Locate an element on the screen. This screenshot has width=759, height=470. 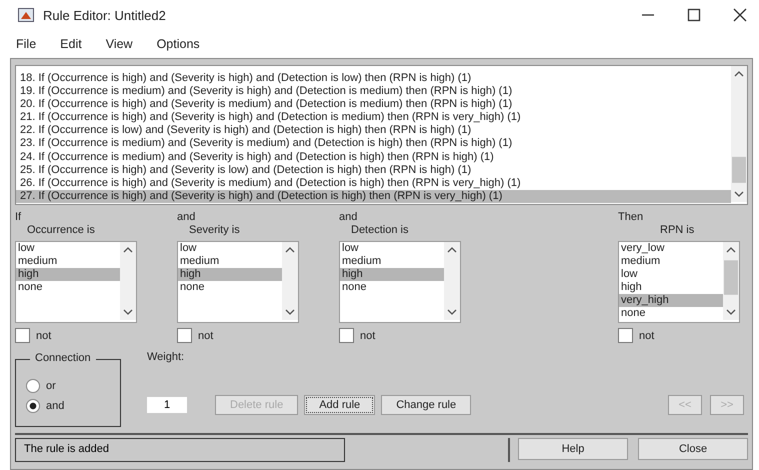
rule-item: 18. If (Occurrence is high) and (Severity is high) and (Detection is low) then (RPN is high) (1) is located at coordinates (373, 79).